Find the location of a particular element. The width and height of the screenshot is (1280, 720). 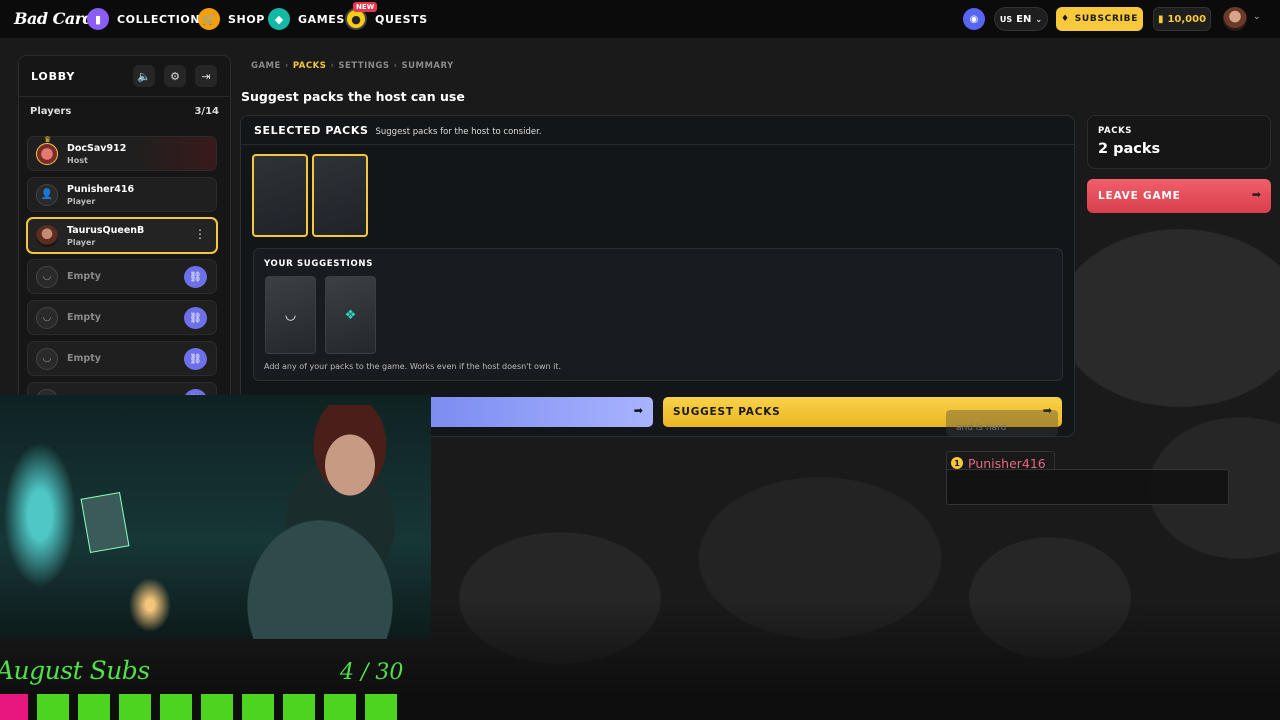

packs-value: 2 packs is located at coordinates (1129, 149).